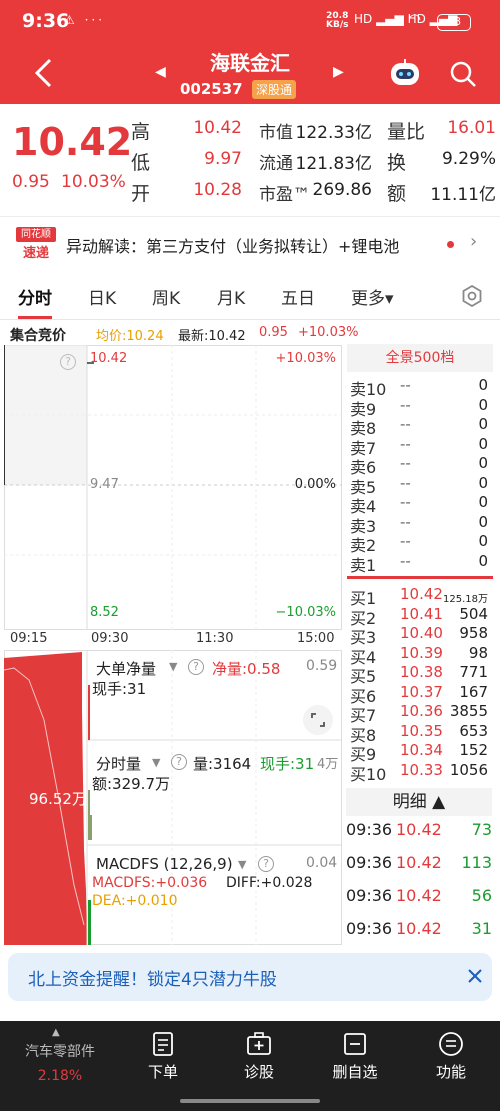 The image size is (500, 1111). I want to click on status-bar: 9:36 ⚠ ··· 20.8 KB/s HD ▂▄▆ HD ▂▄▆ ◠ 68, so click(250, 22).